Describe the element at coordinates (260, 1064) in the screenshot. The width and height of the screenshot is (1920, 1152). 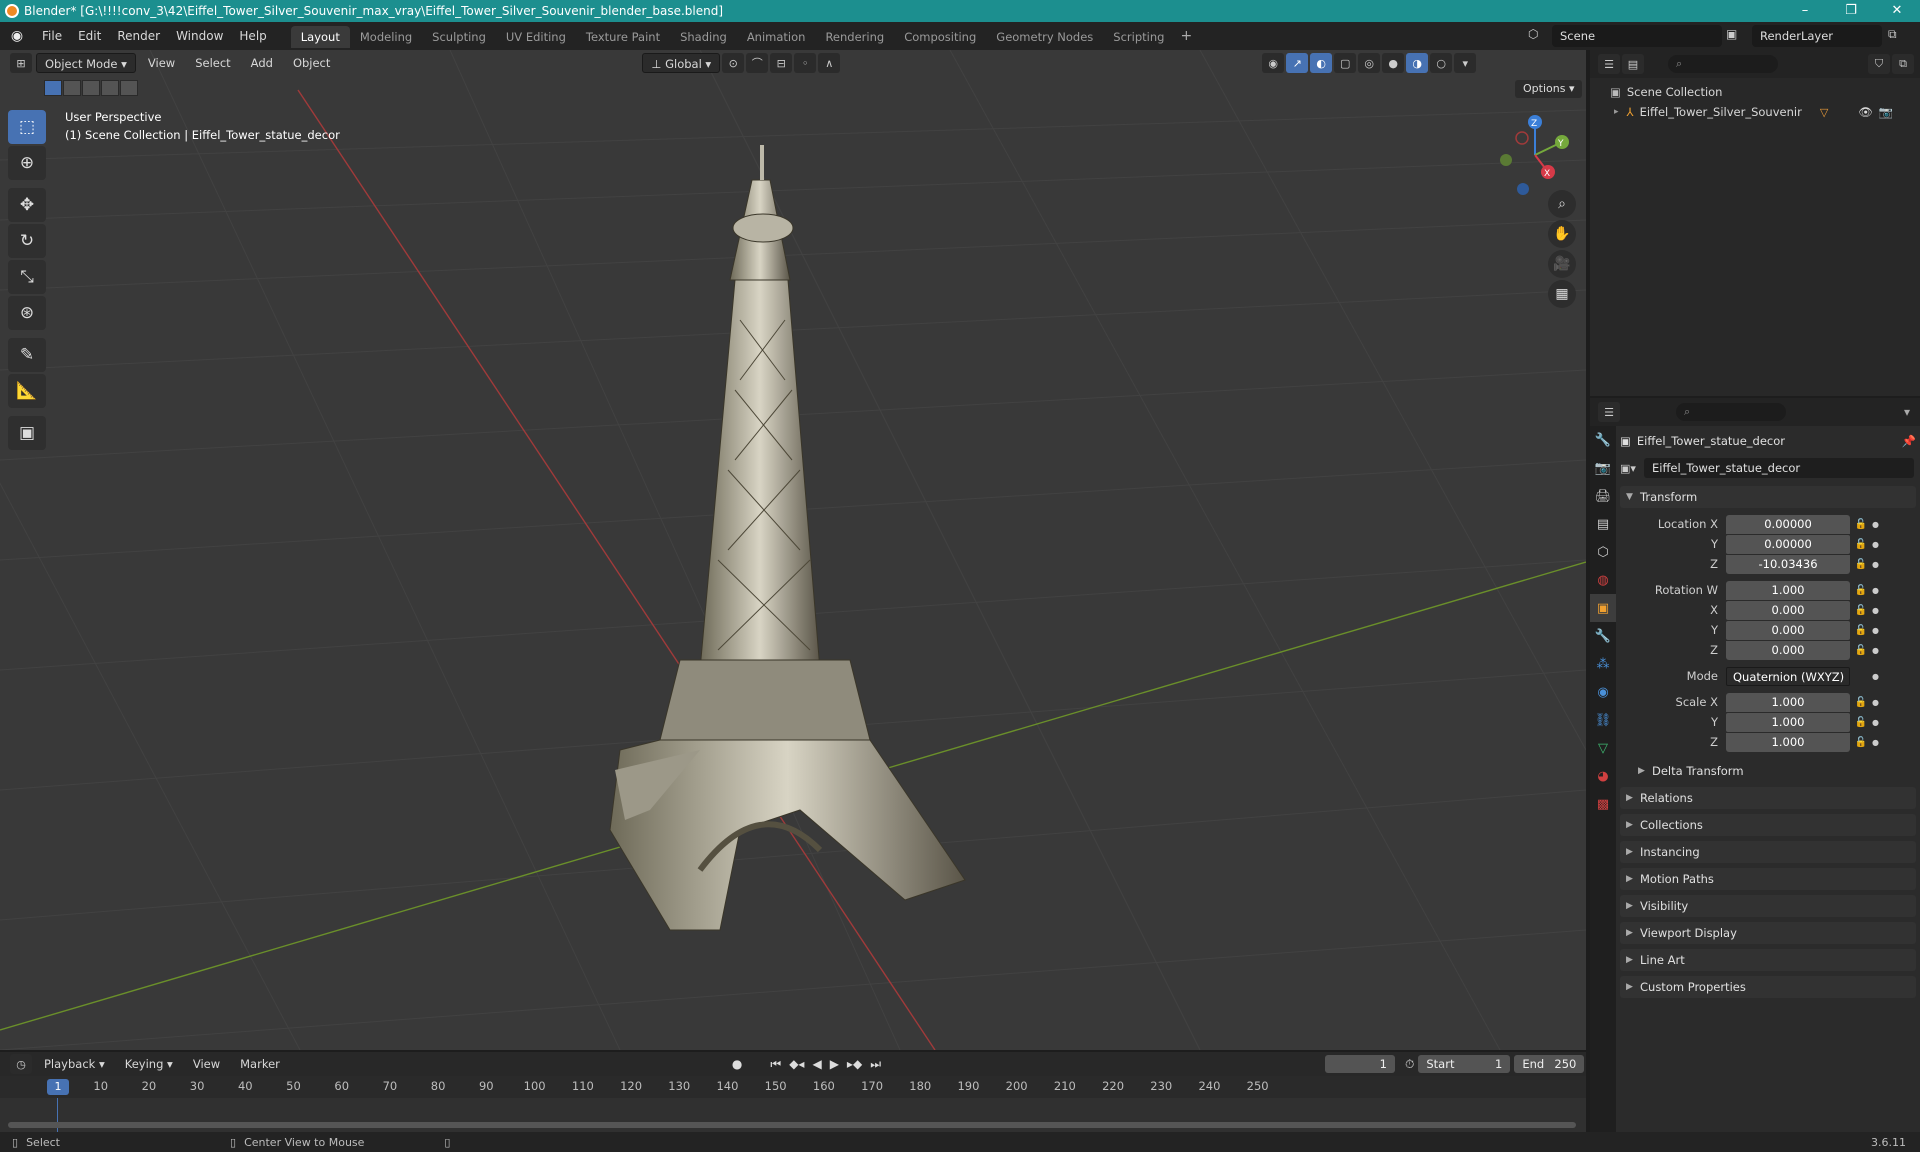
I see `timeline-menu-marker: Marker` at that location.